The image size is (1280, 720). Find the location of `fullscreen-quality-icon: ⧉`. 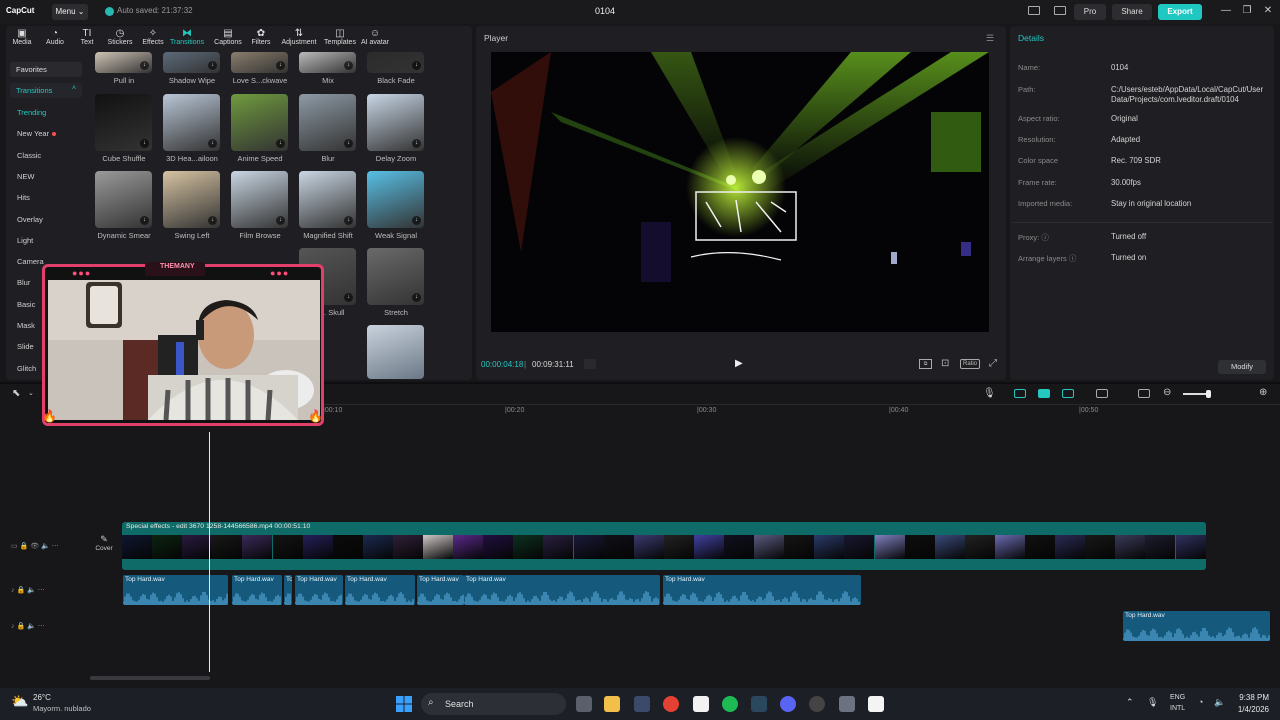

fullscreen-quality-icon: ⧉ is located at coordinates (925, 364).